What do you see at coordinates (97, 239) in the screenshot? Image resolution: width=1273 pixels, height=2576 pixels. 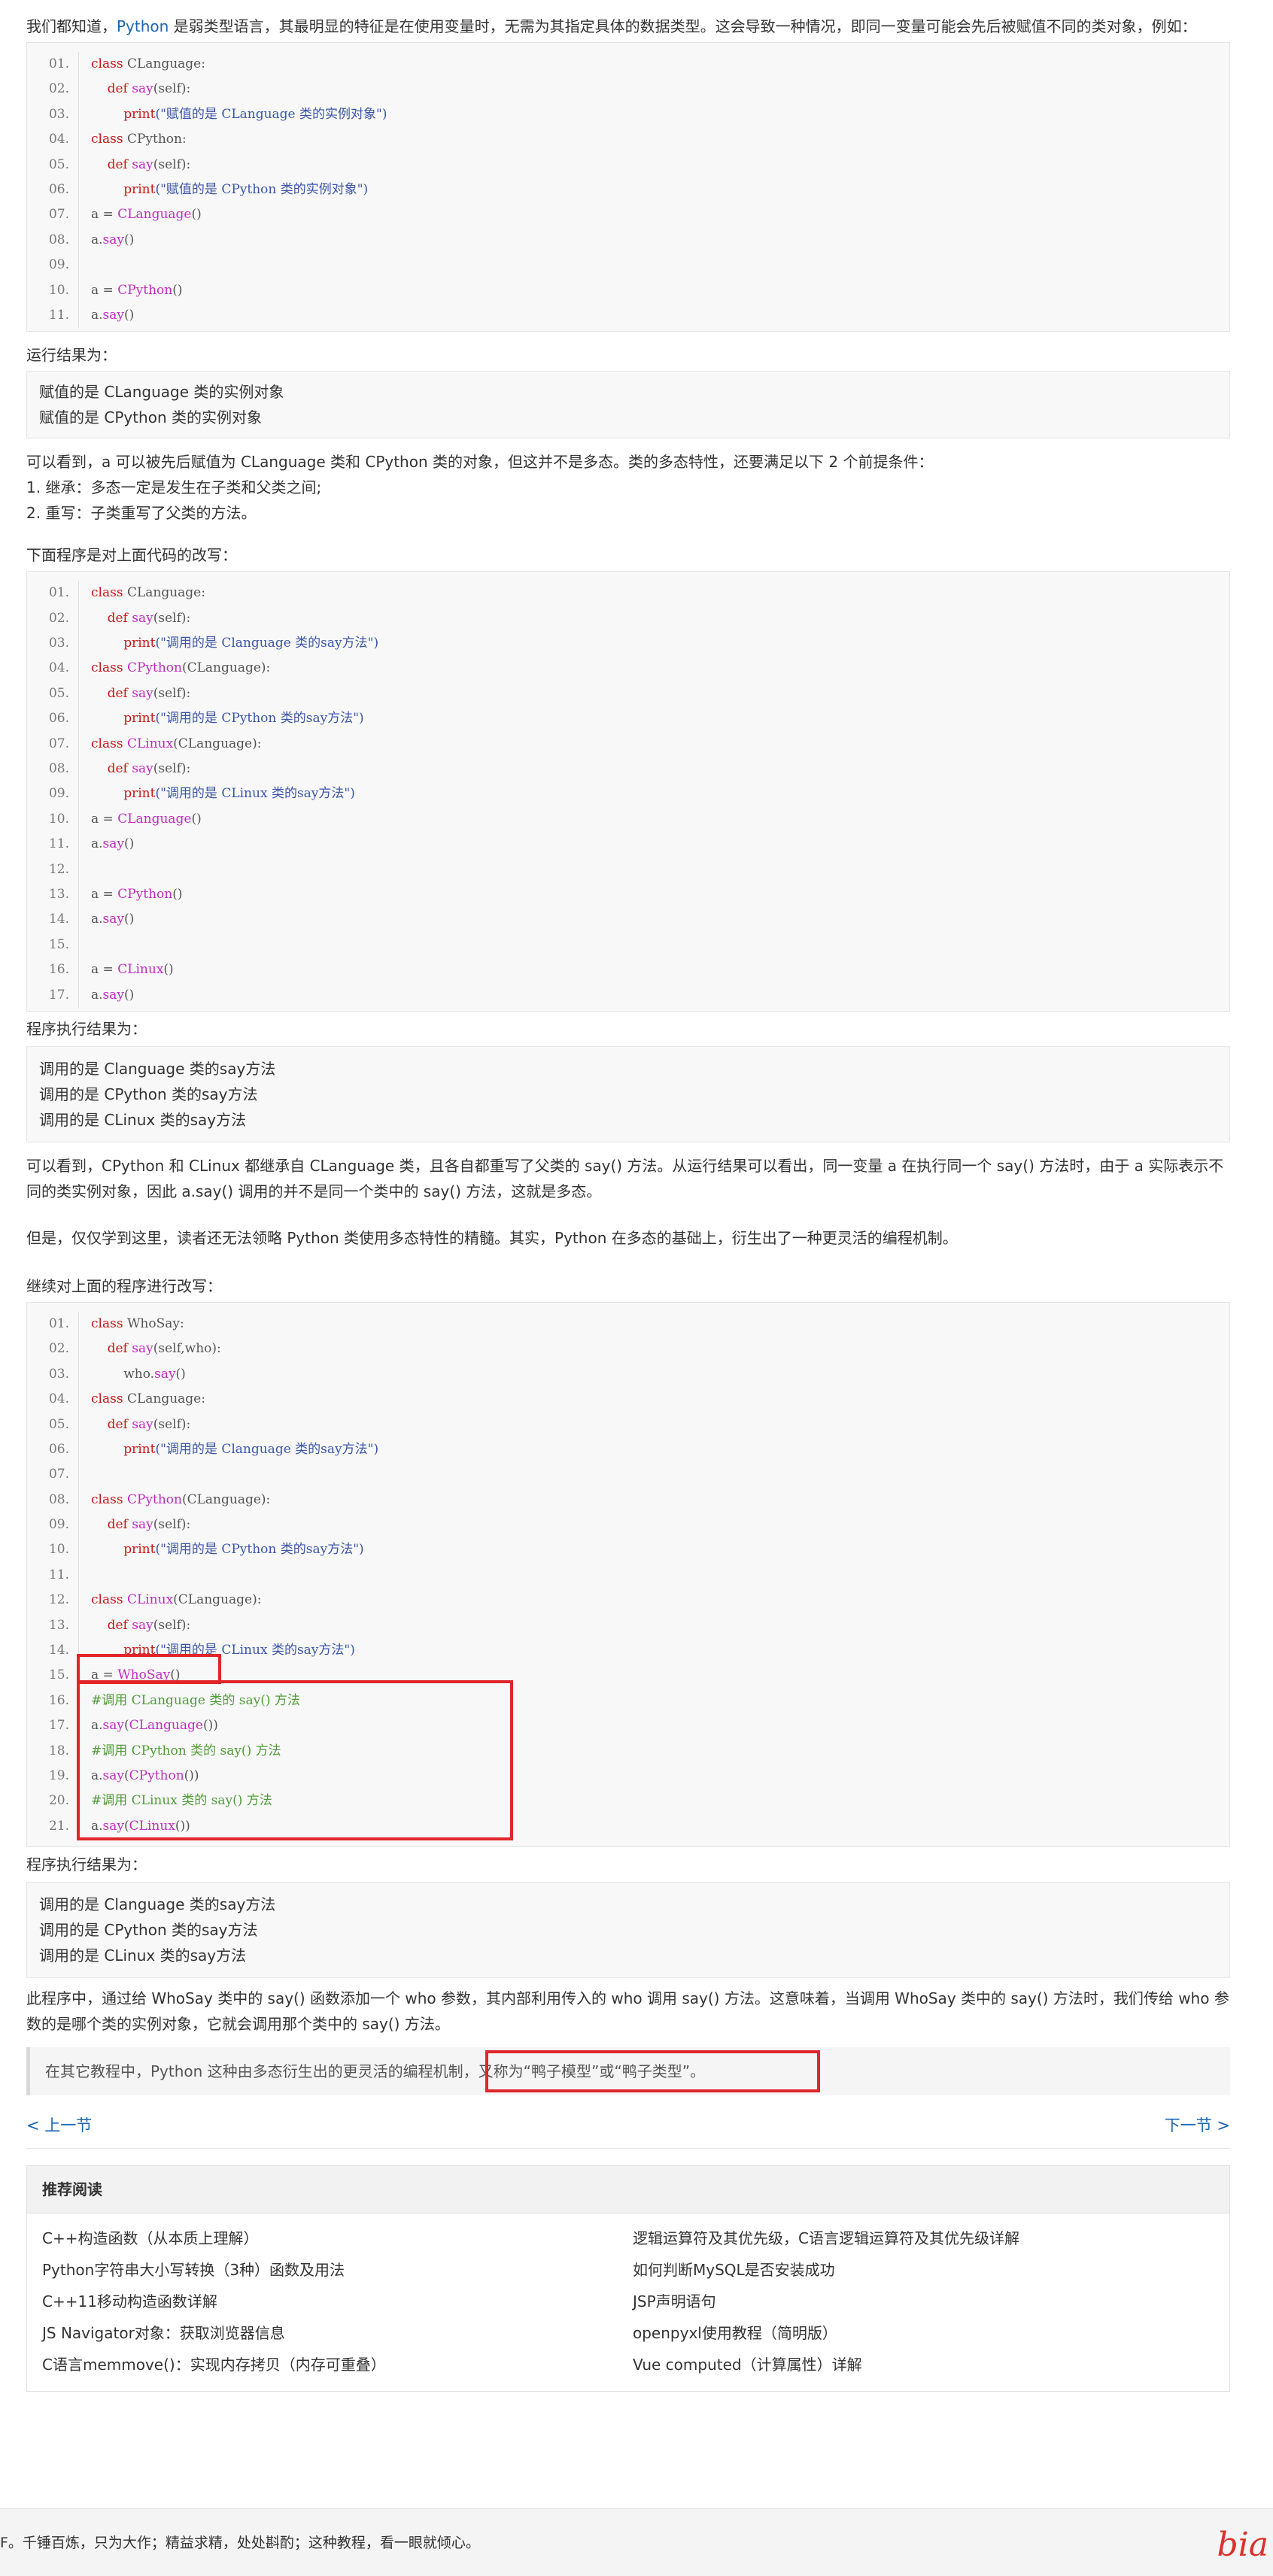 I see `code-token: a.` at bounding box center [97, 239].